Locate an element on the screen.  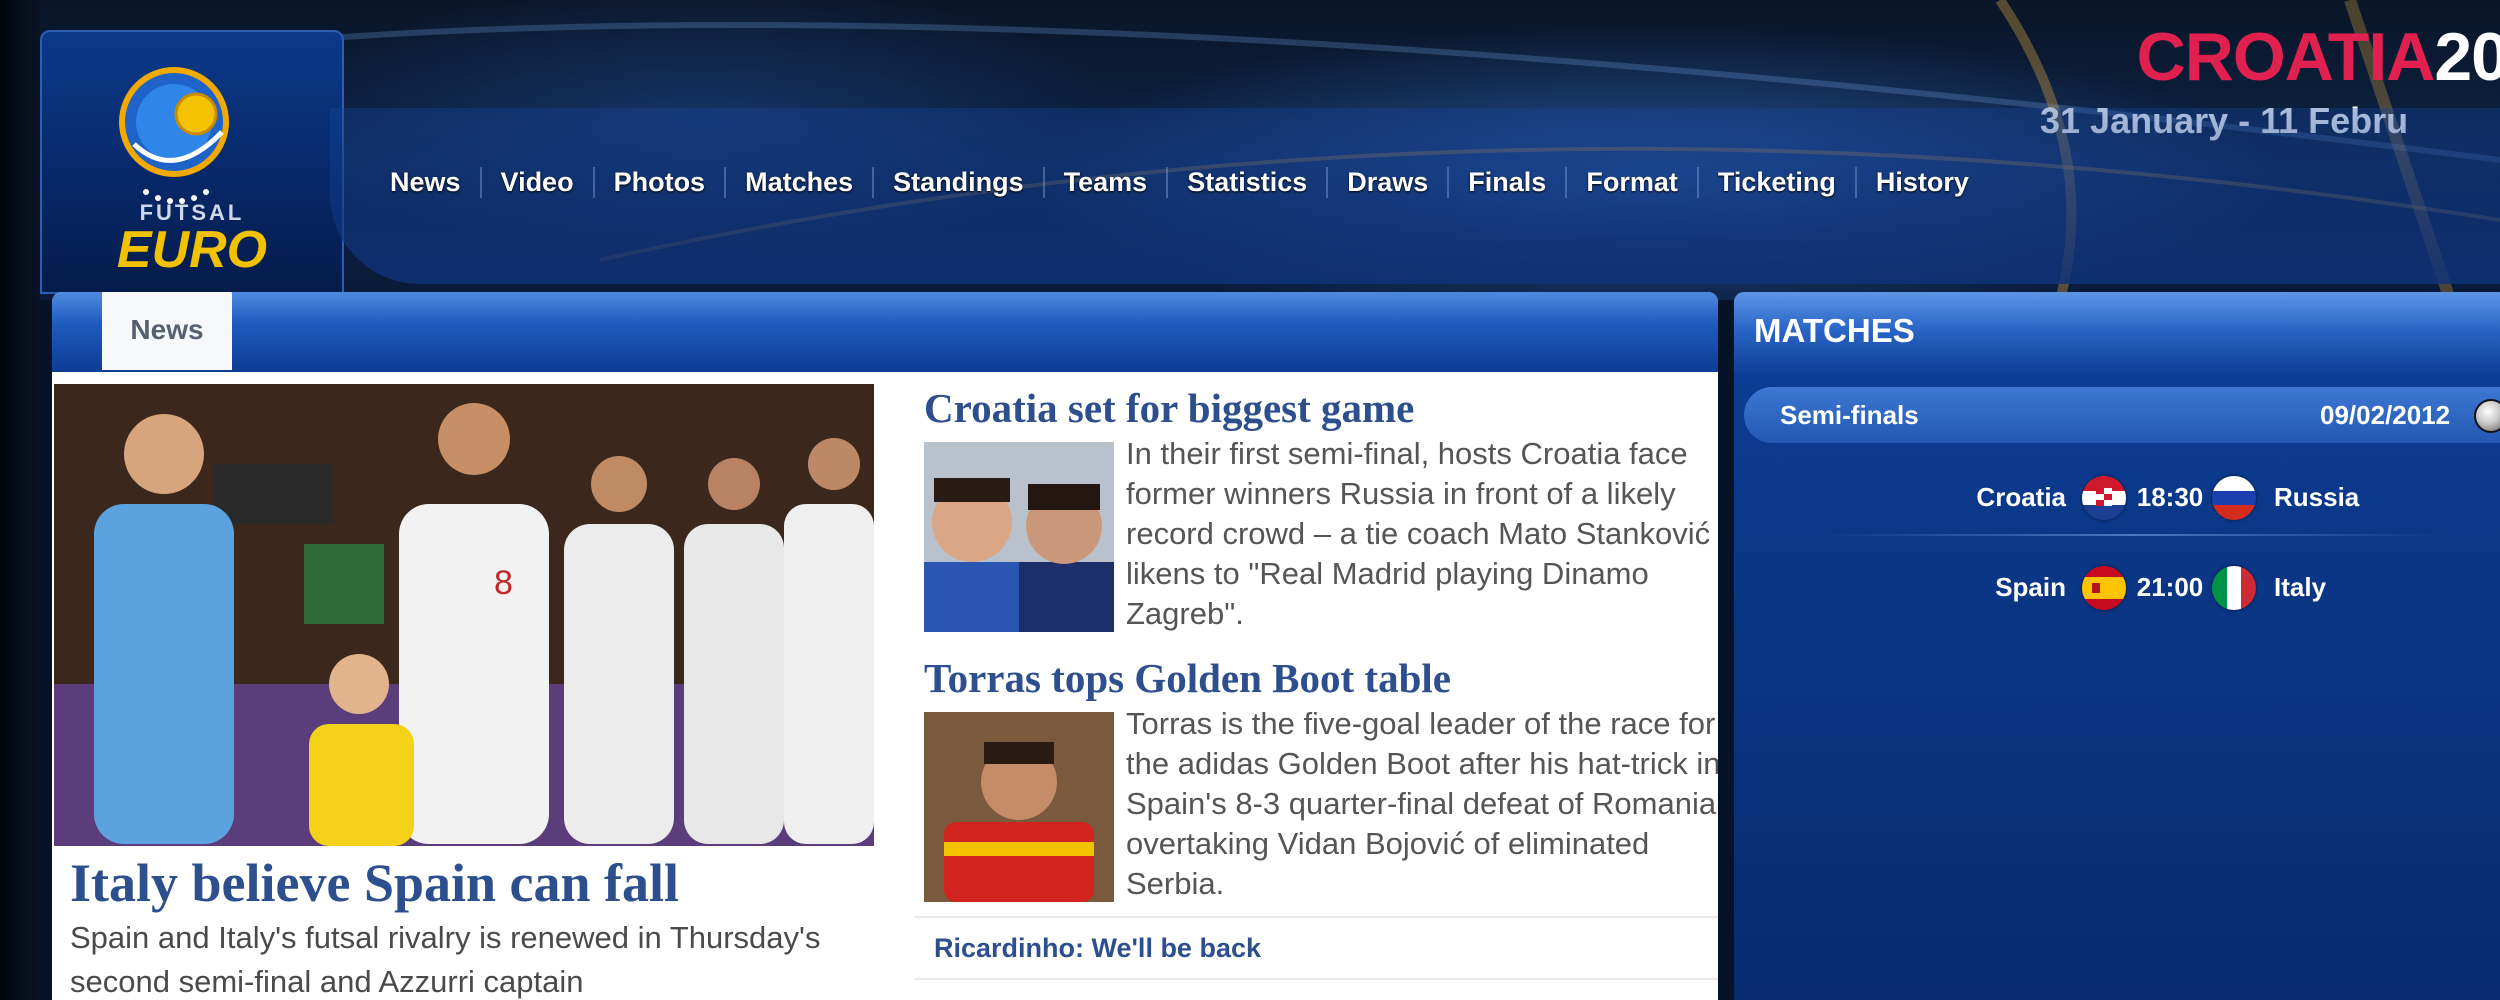
svg-text: 8 is located at coordinates (503, 583).